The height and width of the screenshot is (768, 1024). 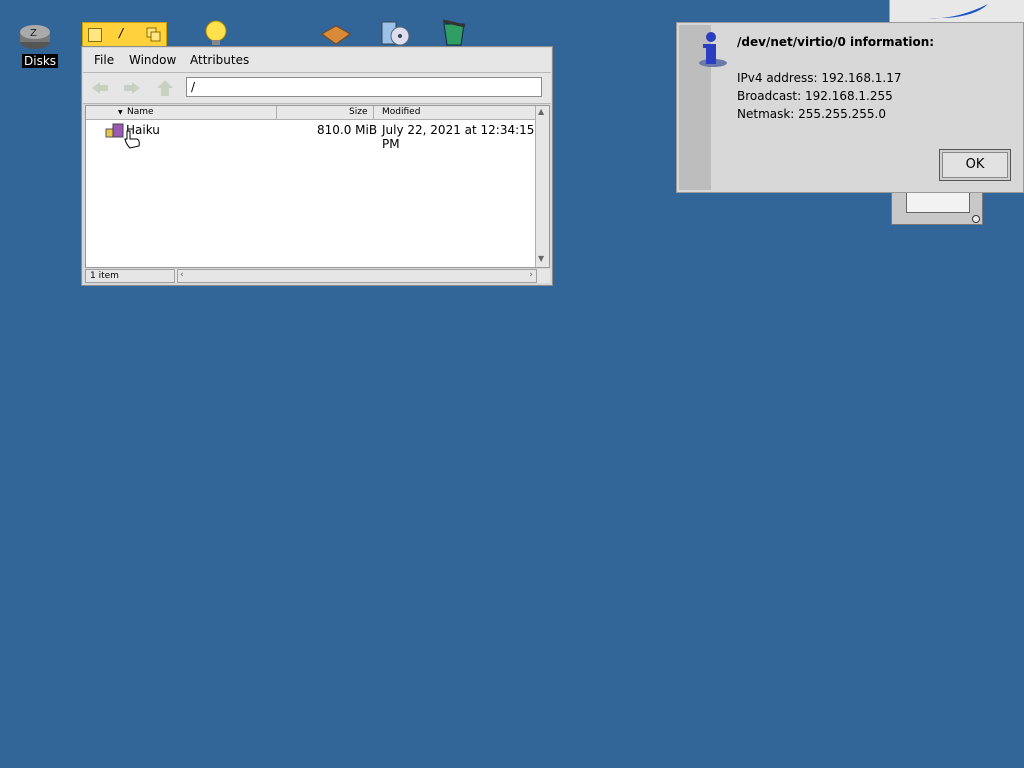 I want to click on up-arrow-icon, so click(x=165, y=88).